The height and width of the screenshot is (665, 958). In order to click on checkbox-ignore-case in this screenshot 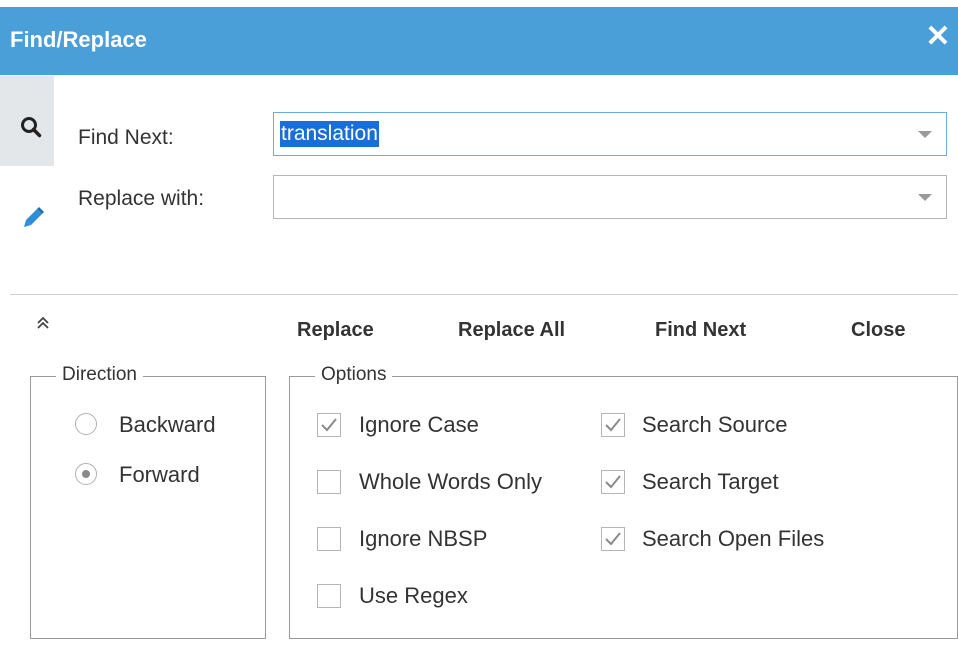, I will do `click(329, 425)`.